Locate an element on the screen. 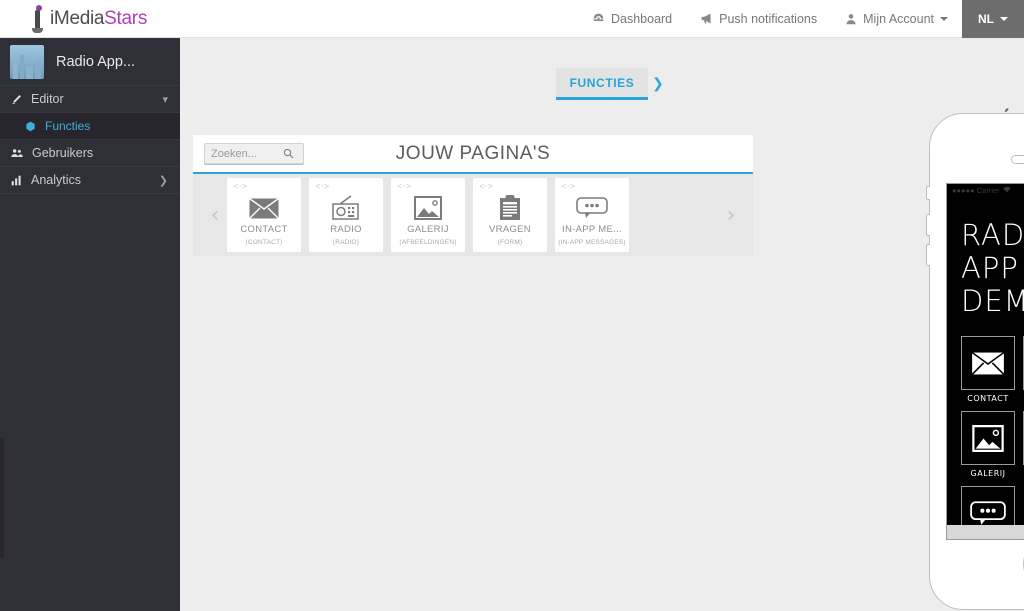 The height and width of the screenshot is (611, 1024). app-title-line-1: RADIO is located at coordinates (992, 235).